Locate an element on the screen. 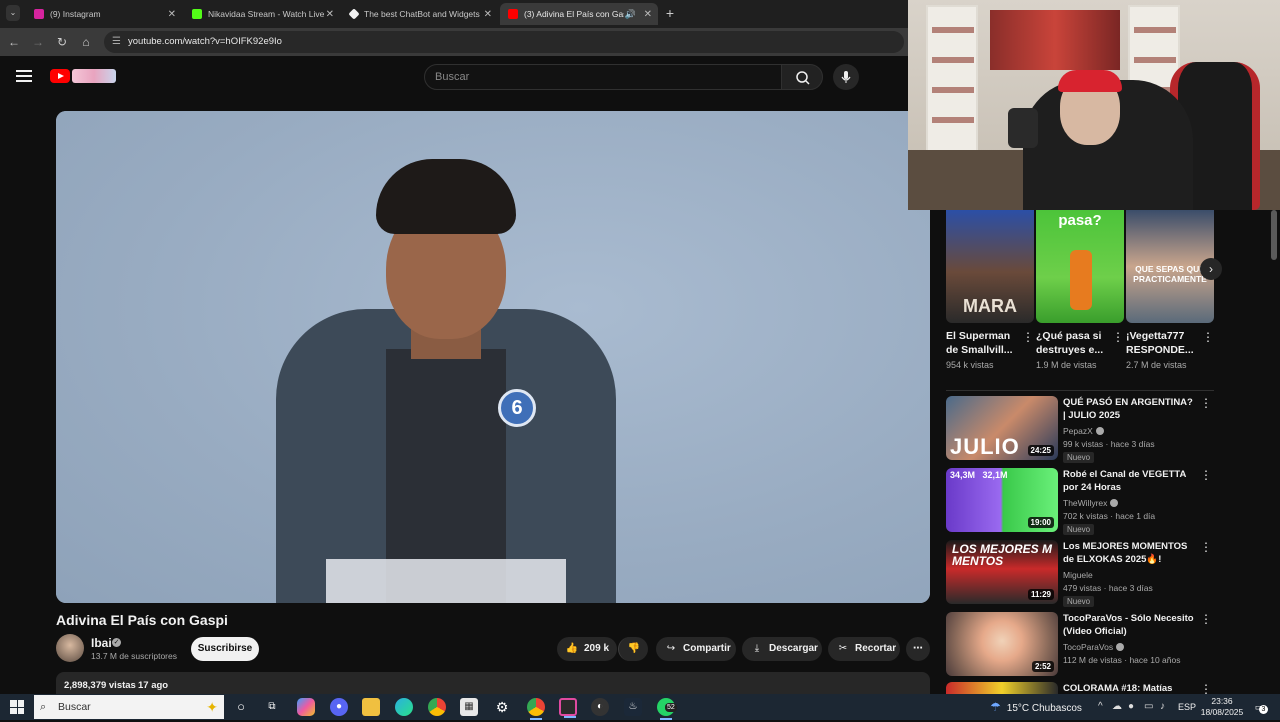 This screenshot has height=722, width=1280. like-button: 👍 209 k is located at coordinates (587, 649).